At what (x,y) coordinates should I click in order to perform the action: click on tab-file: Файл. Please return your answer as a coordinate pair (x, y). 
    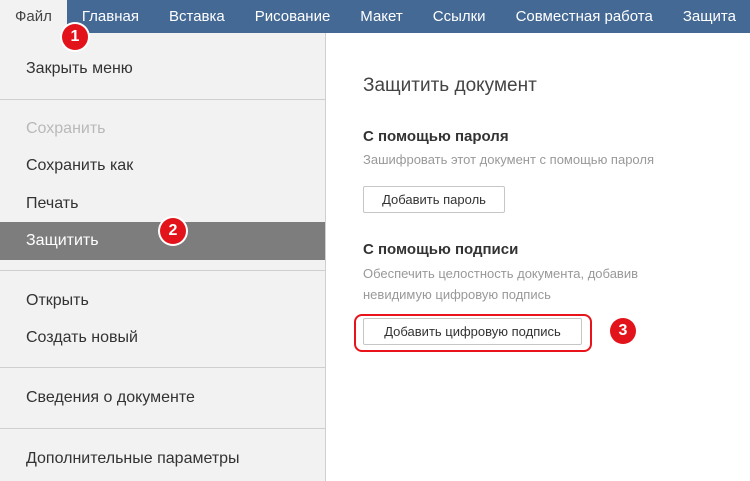
    Looking at the image, I should click on (33, 16).